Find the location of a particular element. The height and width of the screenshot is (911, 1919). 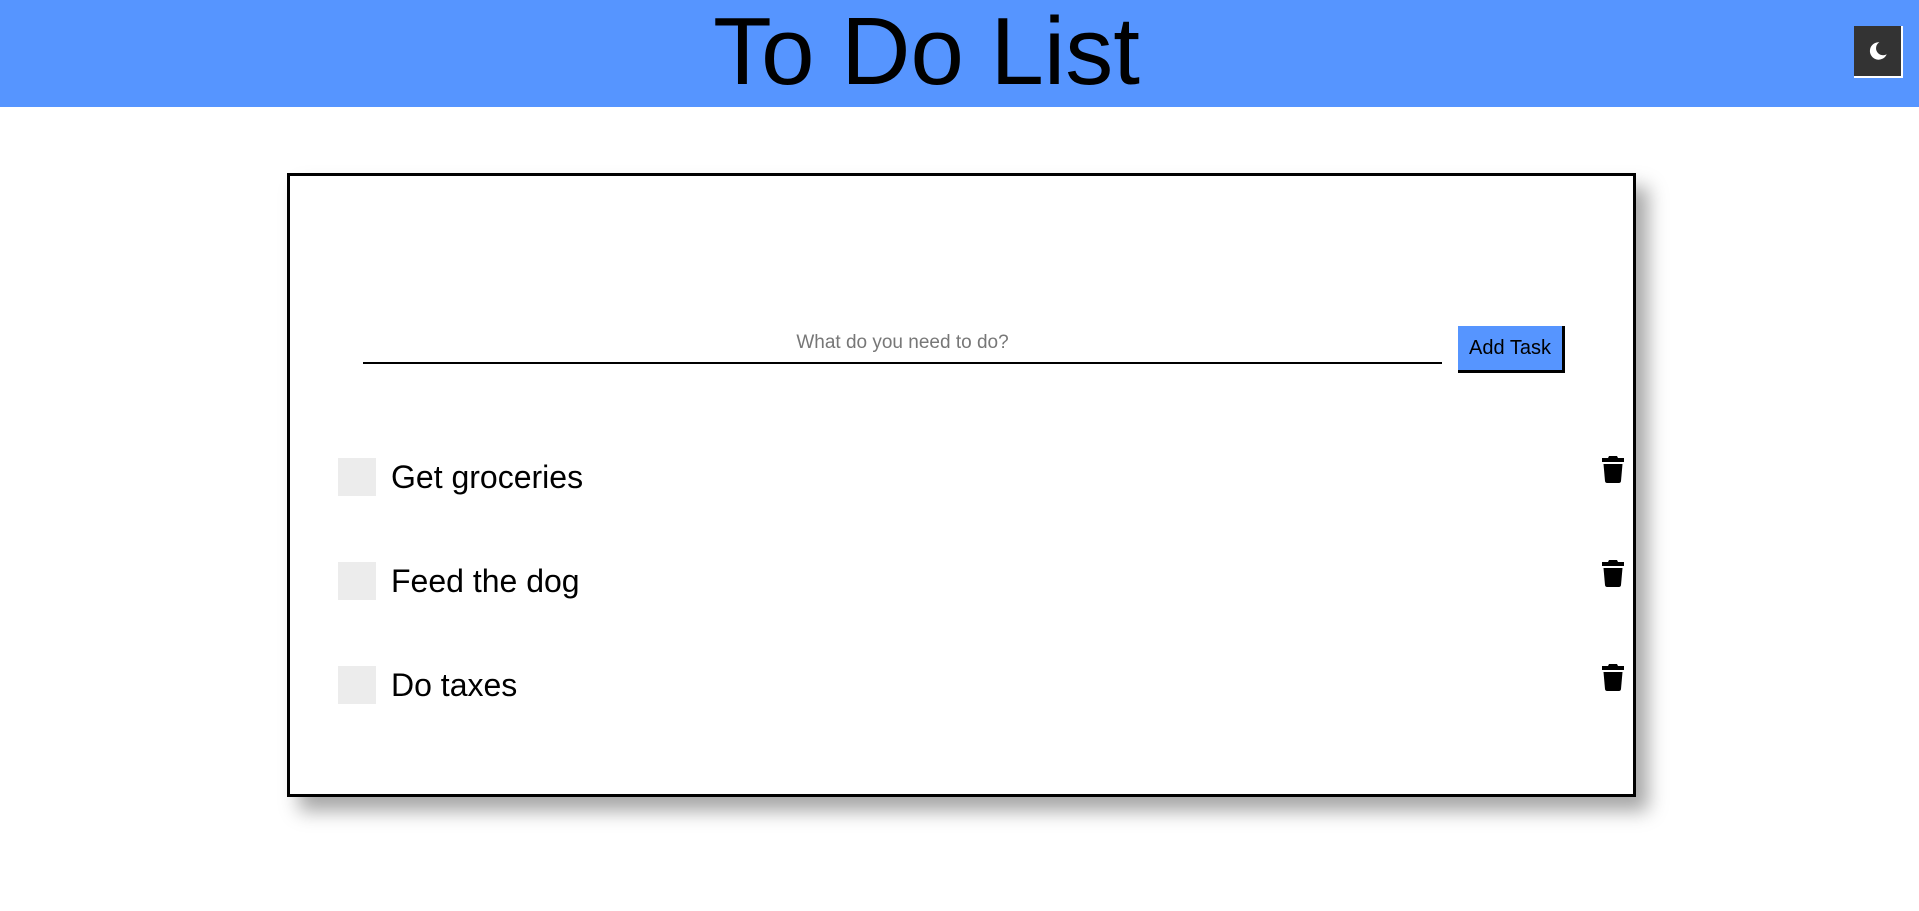

moon-icon is located at coordinates (1878, 51).